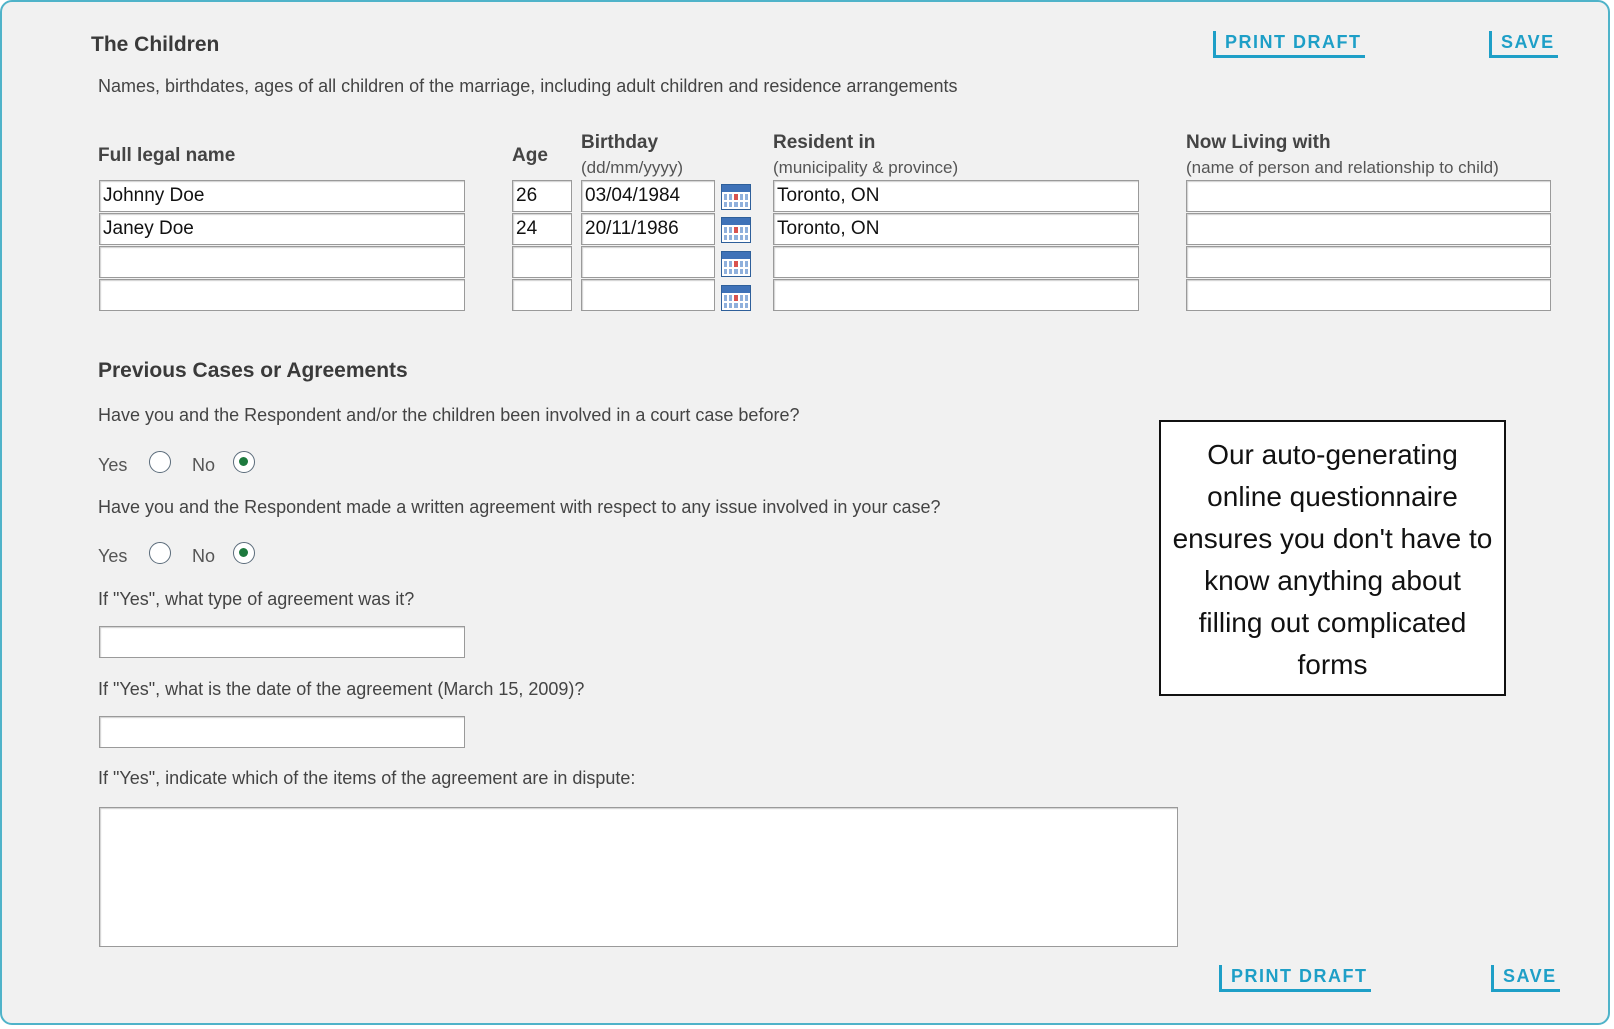 This screenshot has width=1614, height=1029. What do you see at coordinates (632, 167) in the screenshot?
I see `column-hint-birthday: (dd/mm/yyyy)` at bounding box center [632, 167].